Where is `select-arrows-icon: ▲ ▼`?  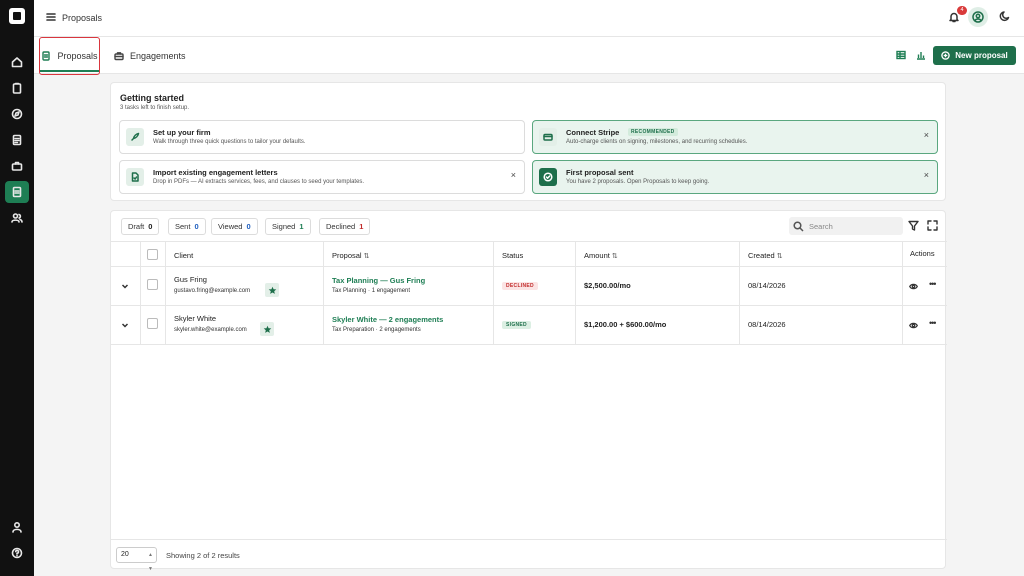
select-arrows-icon: ▲ ▼ is located at coordinates (150, 562).